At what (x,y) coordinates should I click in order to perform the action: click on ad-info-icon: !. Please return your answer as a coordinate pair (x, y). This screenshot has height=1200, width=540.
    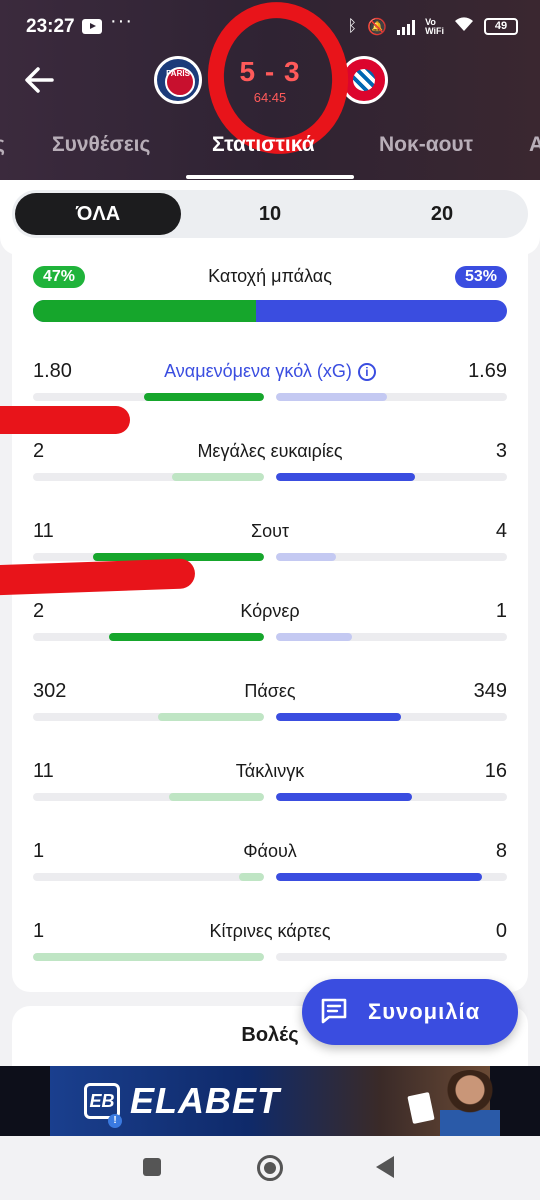
    Looking at the image, I should click on (115, 1121).